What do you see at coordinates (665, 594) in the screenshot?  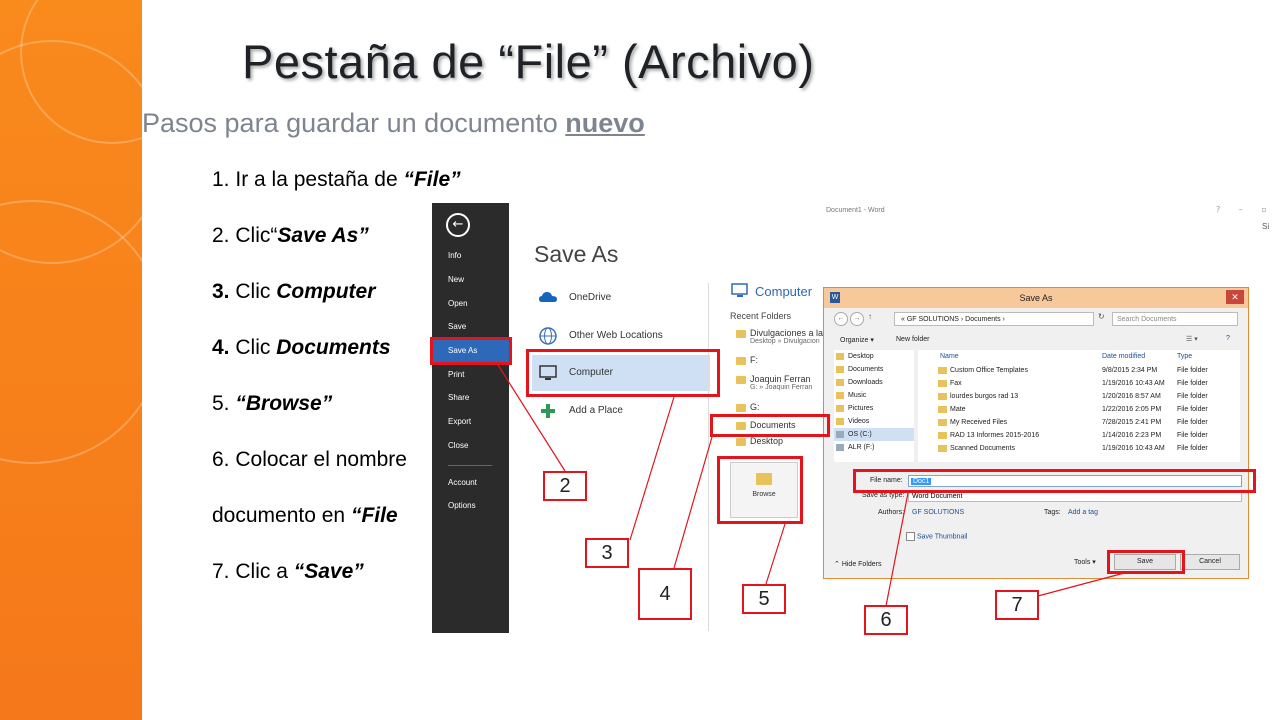 I see `callout-4: 4` at bounding box center [665, 594].